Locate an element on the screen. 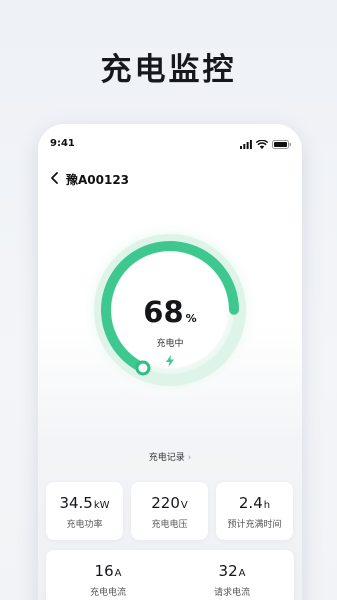  gauge-progress-knob is located at coordinates (143, 368).